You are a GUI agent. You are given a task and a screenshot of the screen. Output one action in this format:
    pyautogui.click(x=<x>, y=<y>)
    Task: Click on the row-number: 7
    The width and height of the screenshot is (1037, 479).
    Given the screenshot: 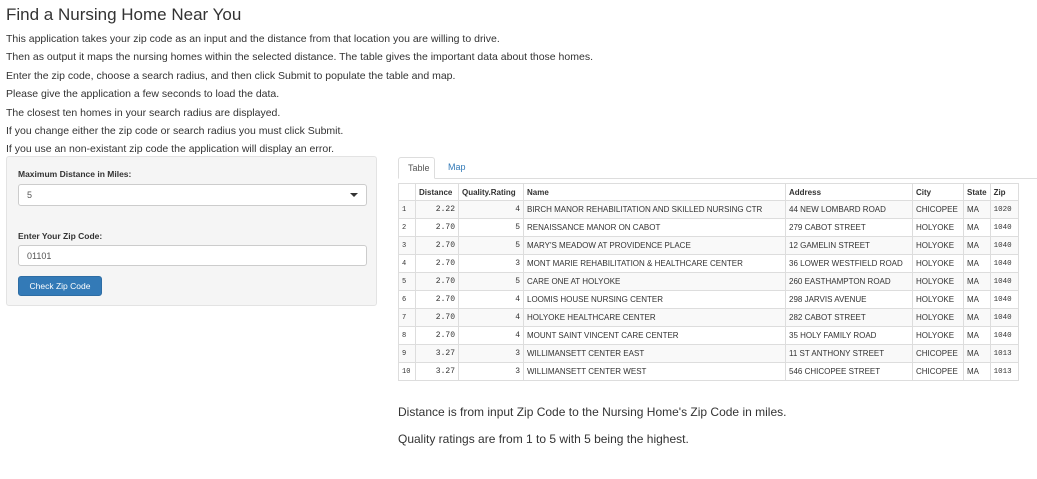 What is the action you would take?
    pyautogui.click(x=407, y=317)
    